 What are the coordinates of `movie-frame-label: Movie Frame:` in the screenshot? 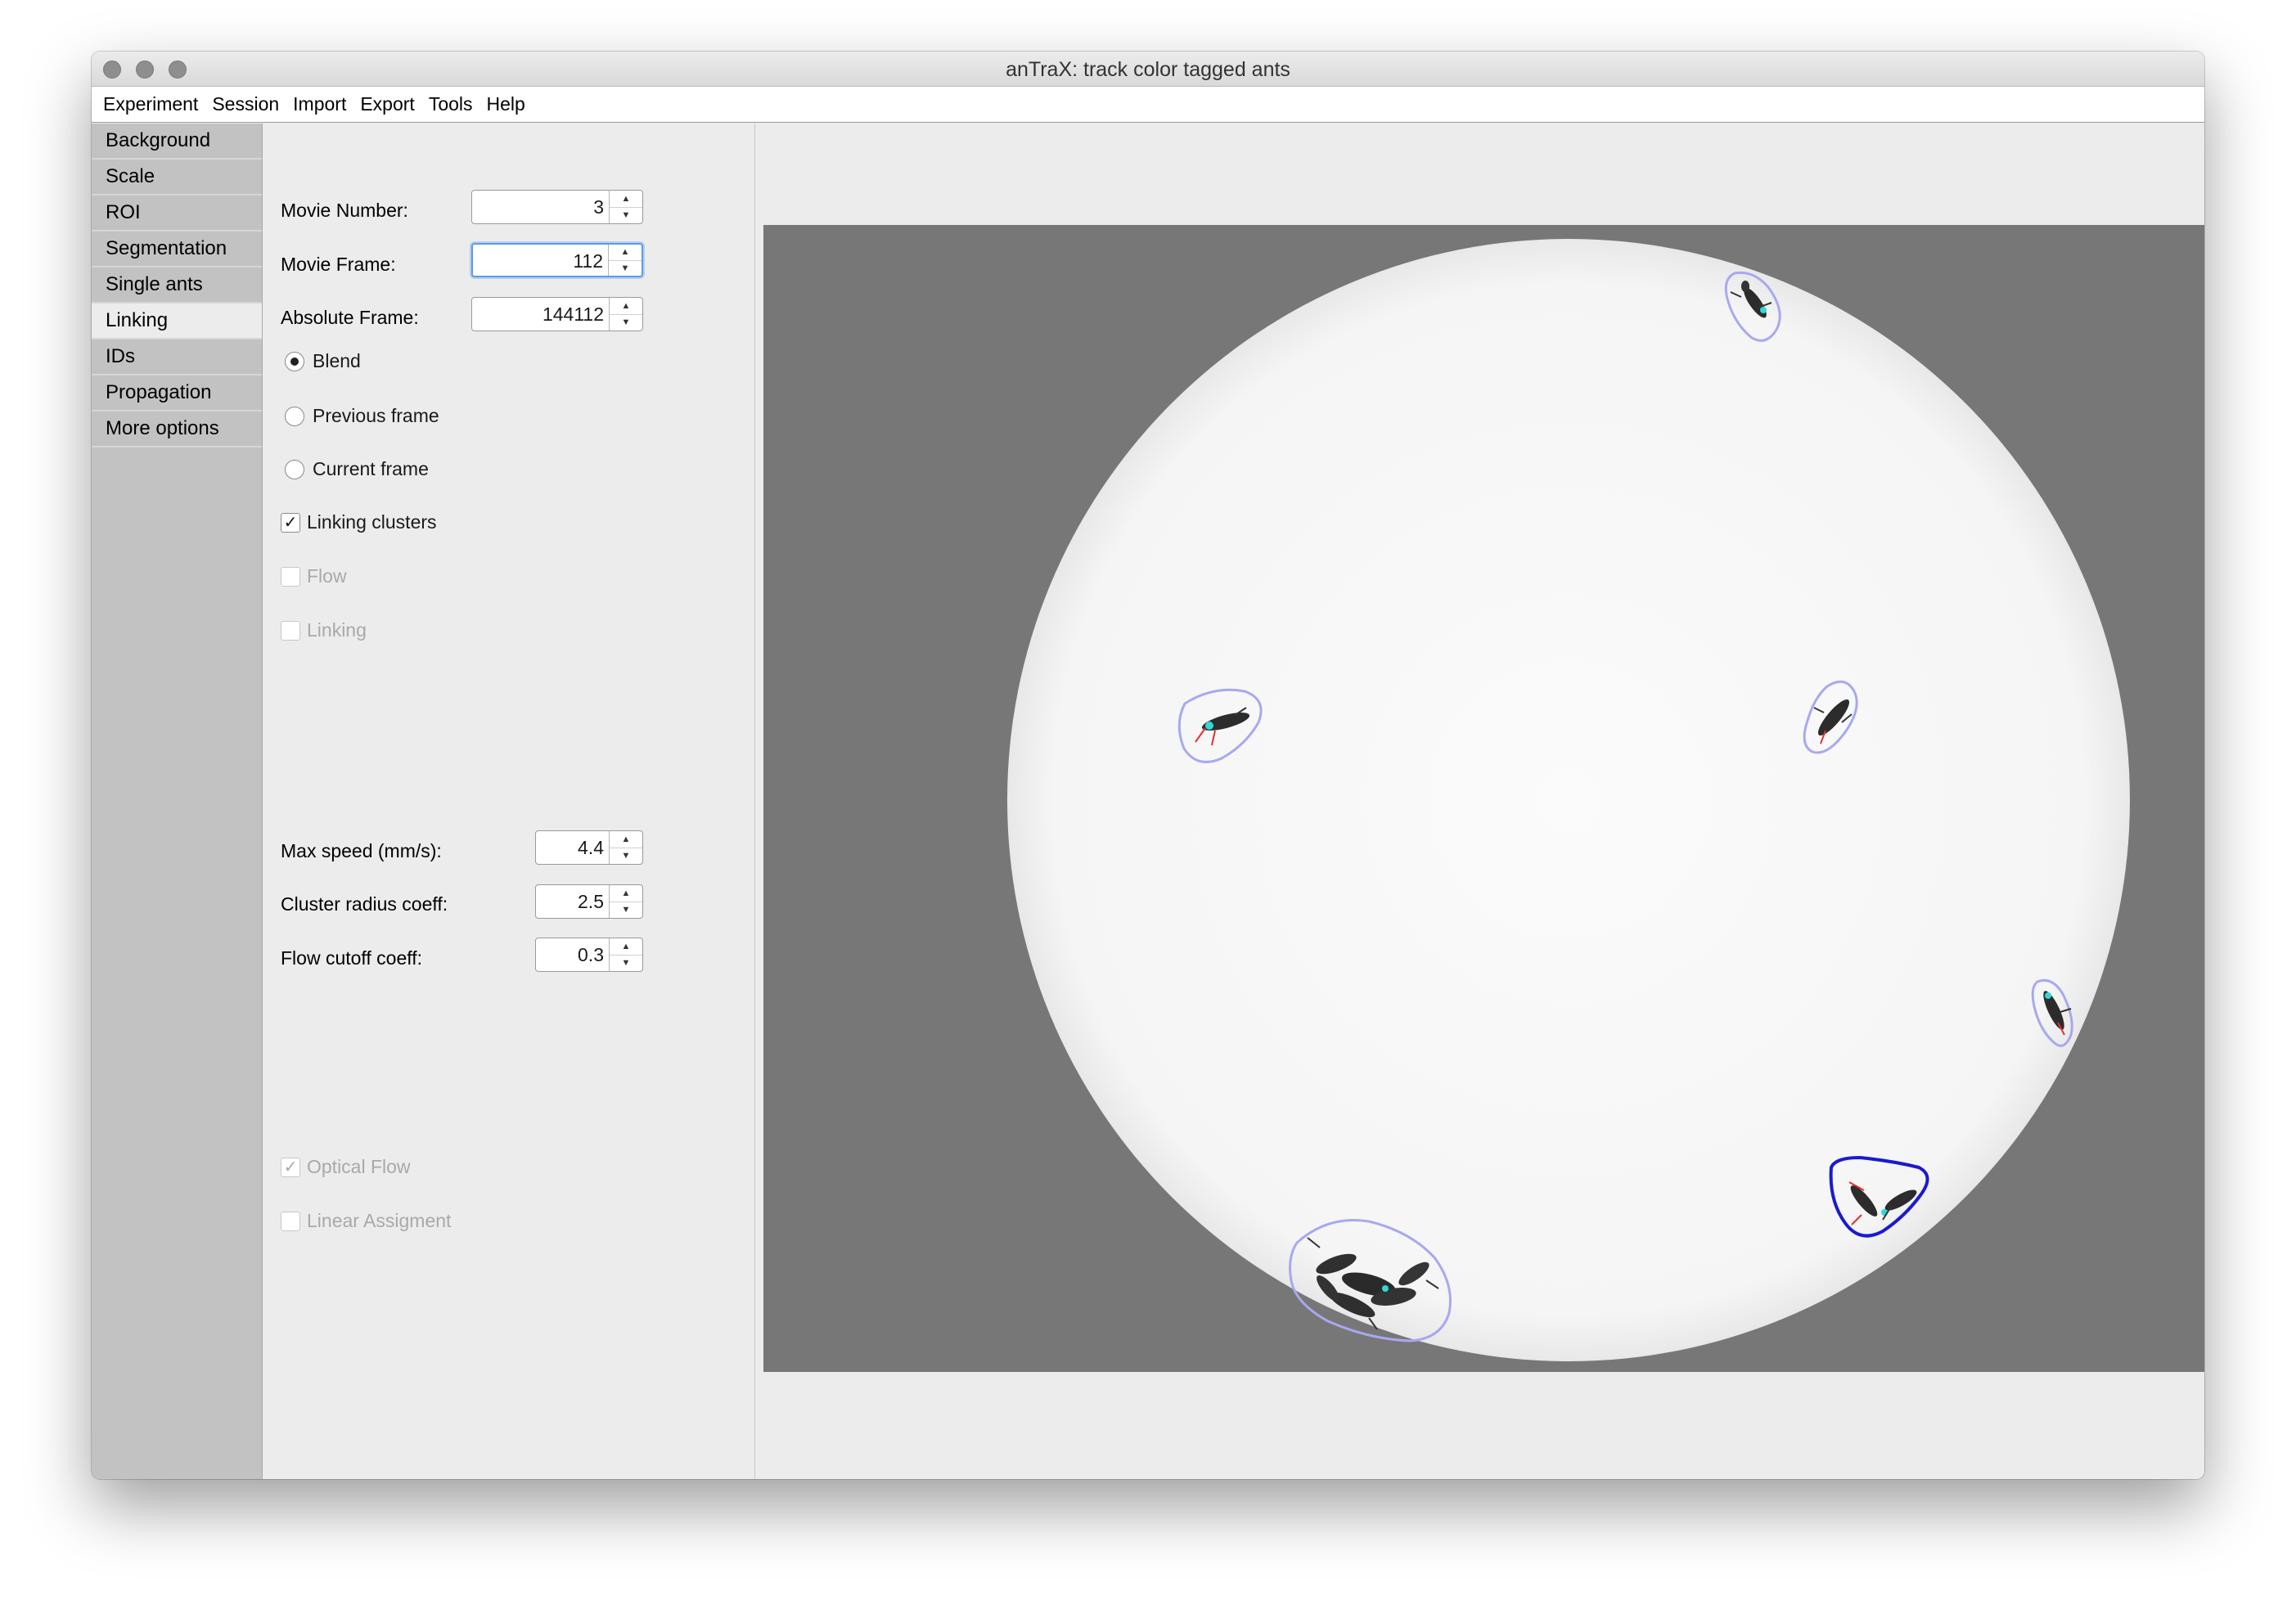 It's located at (338, 264).